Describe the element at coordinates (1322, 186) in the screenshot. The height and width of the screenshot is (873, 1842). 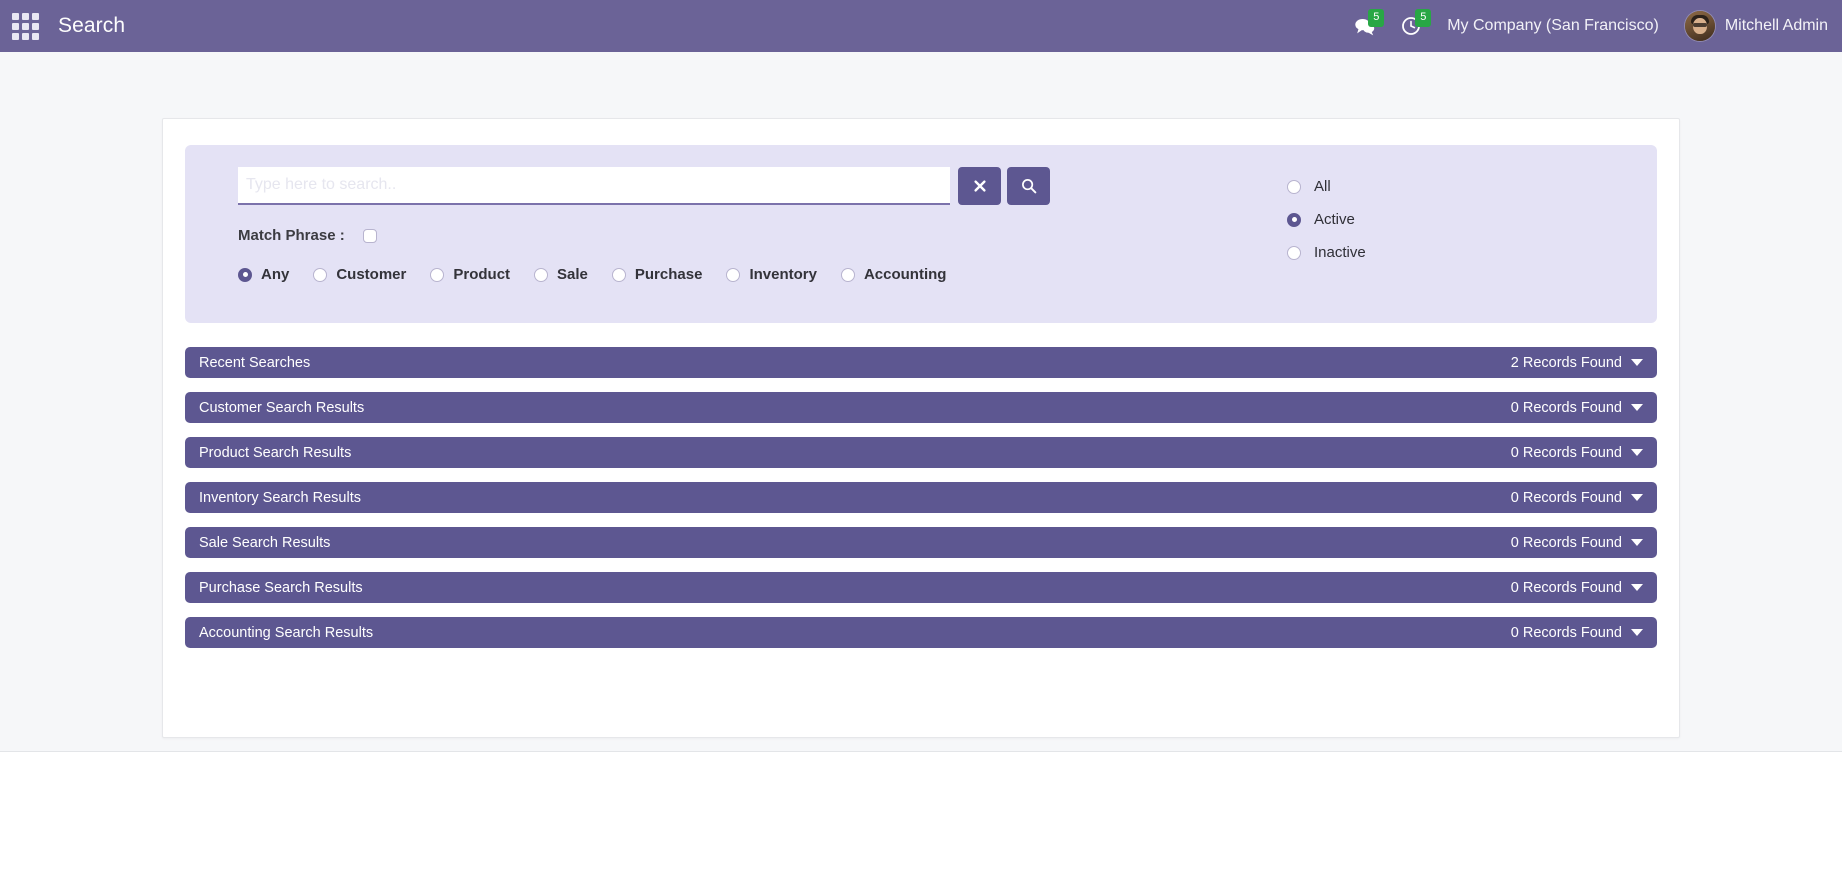
I see `radio-label-all: All` at that location.